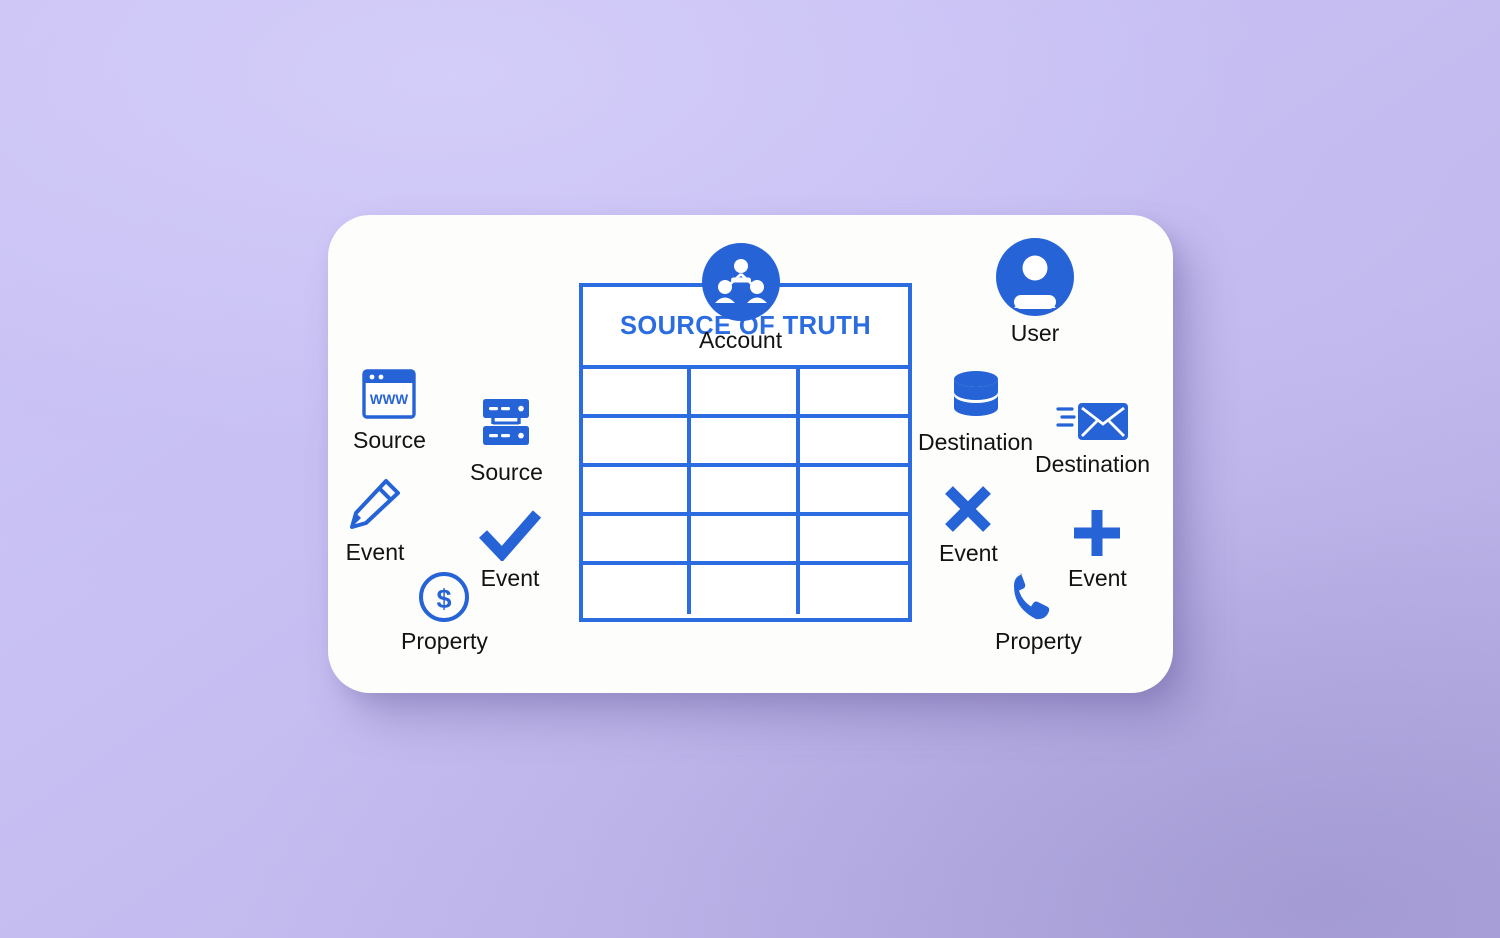  What do you see at coordinates (968, 509) in the screenshot?
I see `close-x-icon` at bounding box center [968, 509].